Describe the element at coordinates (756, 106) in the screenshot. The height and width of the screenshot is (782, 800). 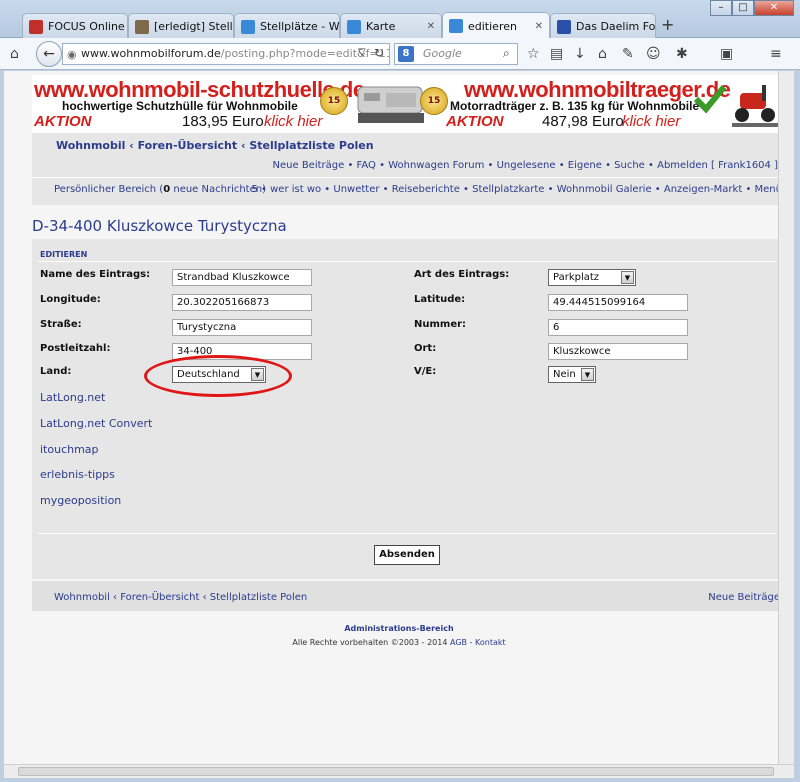
I see `scooter-image-icon` at that location.